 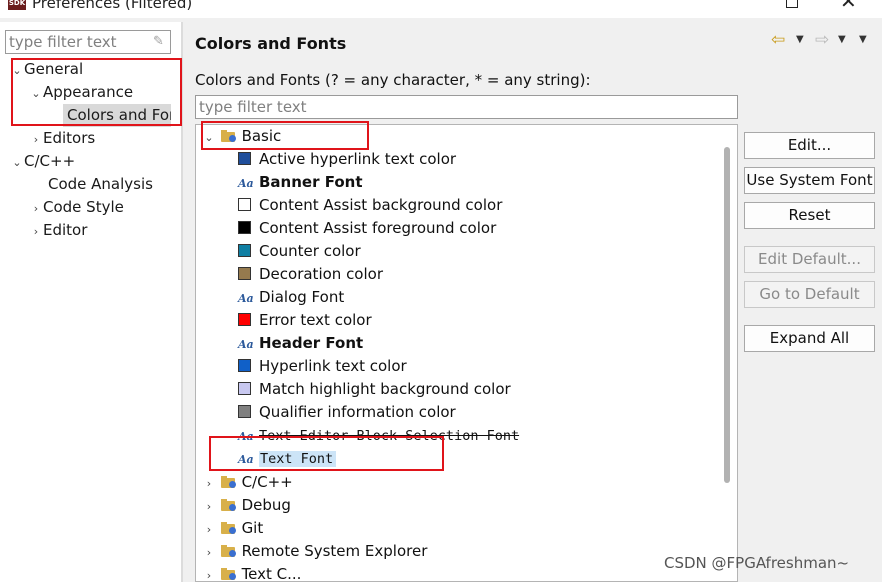 What do you see at coordinates (347, 159) in the screenshot?
I see `tree-item: Active hyperlink text color` at bounding box center [347, 159].